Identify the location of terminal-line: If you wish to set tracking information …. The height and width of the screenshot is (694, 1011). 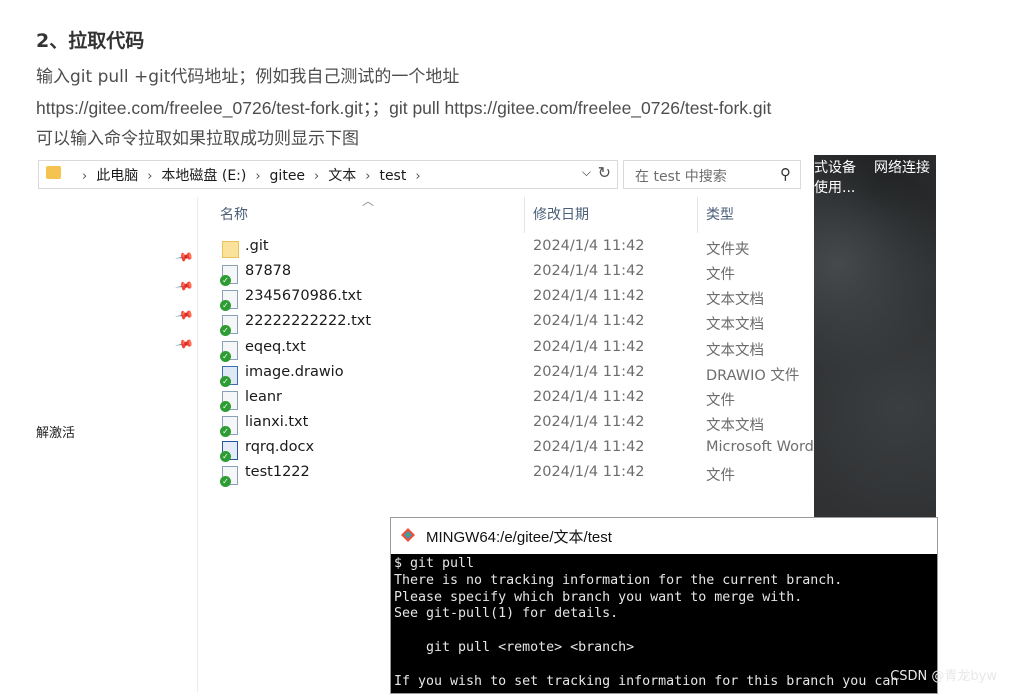
(646, 681).